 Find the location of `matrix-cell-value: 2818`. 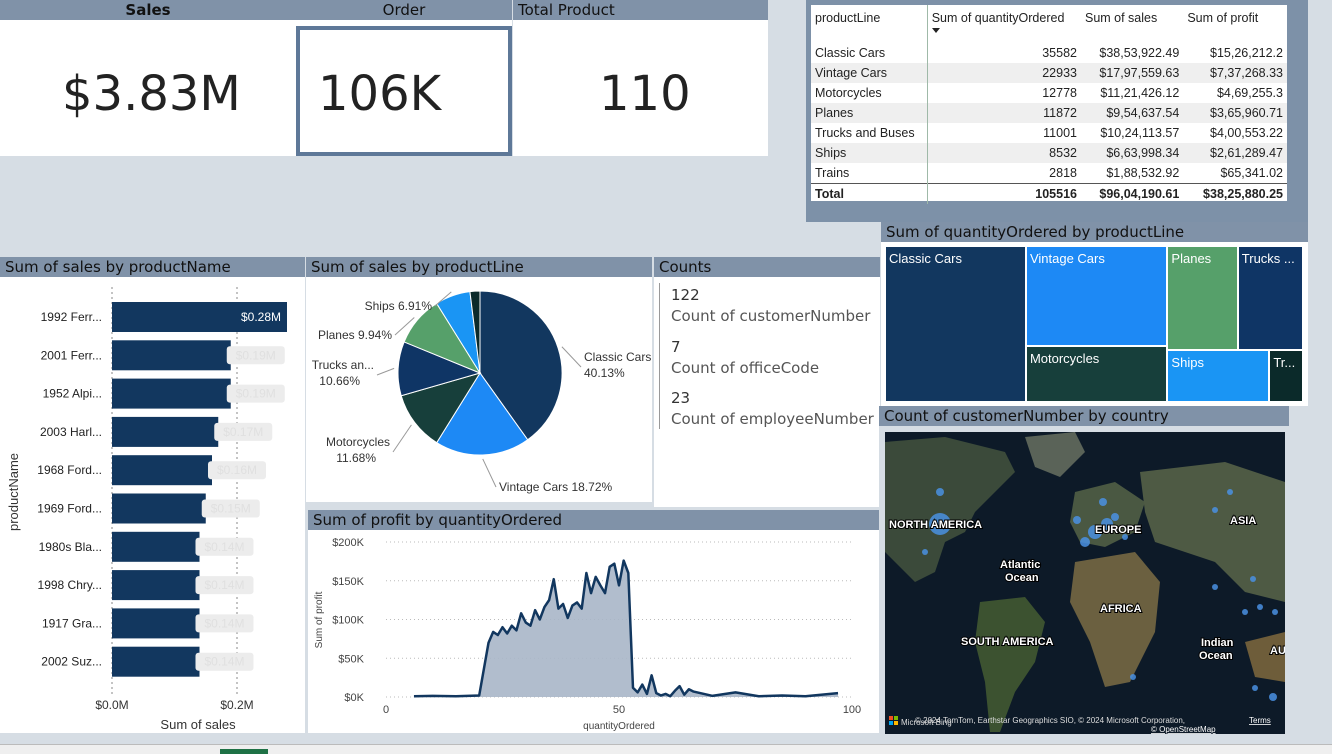

matrix-cell-value: 2818 is located at coordinates (1063, 173).